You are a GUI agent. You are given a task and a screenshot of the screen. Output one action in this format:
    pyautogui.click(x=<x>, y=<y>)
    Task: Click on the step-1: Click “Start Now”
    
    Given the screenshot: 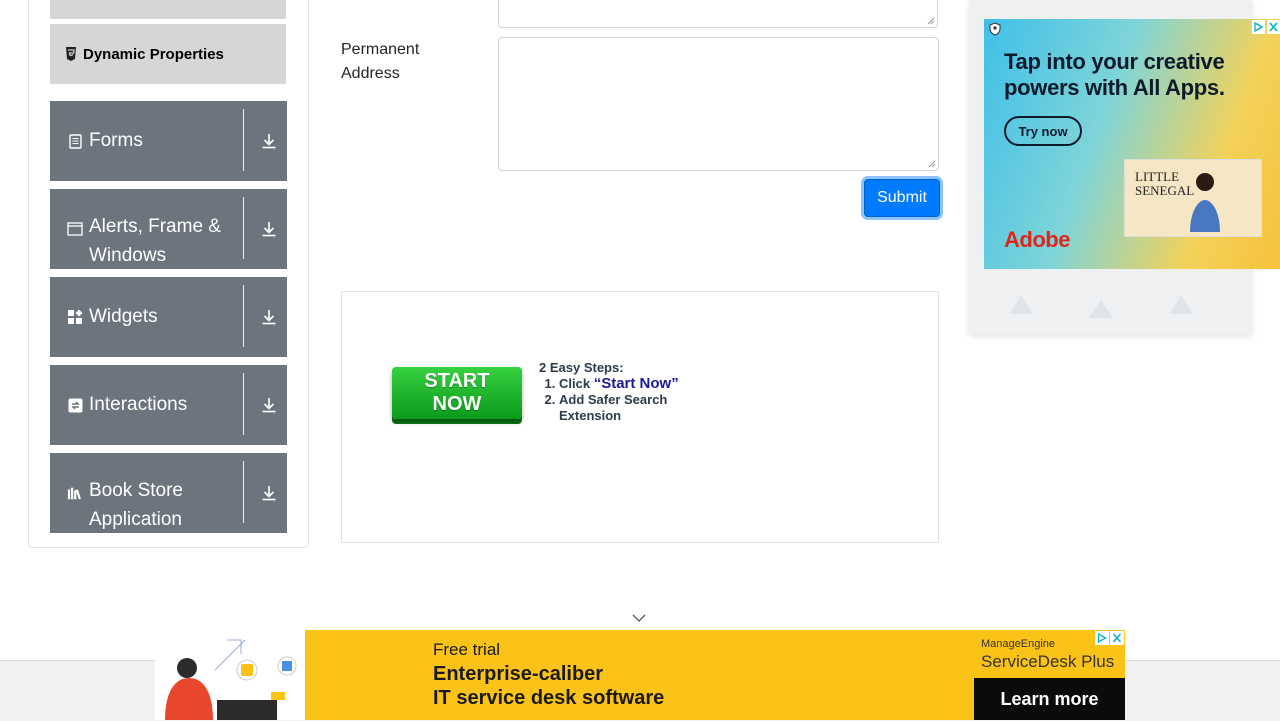 What is the action you would take?
    pyautogui.click(x=624, y=384)
    